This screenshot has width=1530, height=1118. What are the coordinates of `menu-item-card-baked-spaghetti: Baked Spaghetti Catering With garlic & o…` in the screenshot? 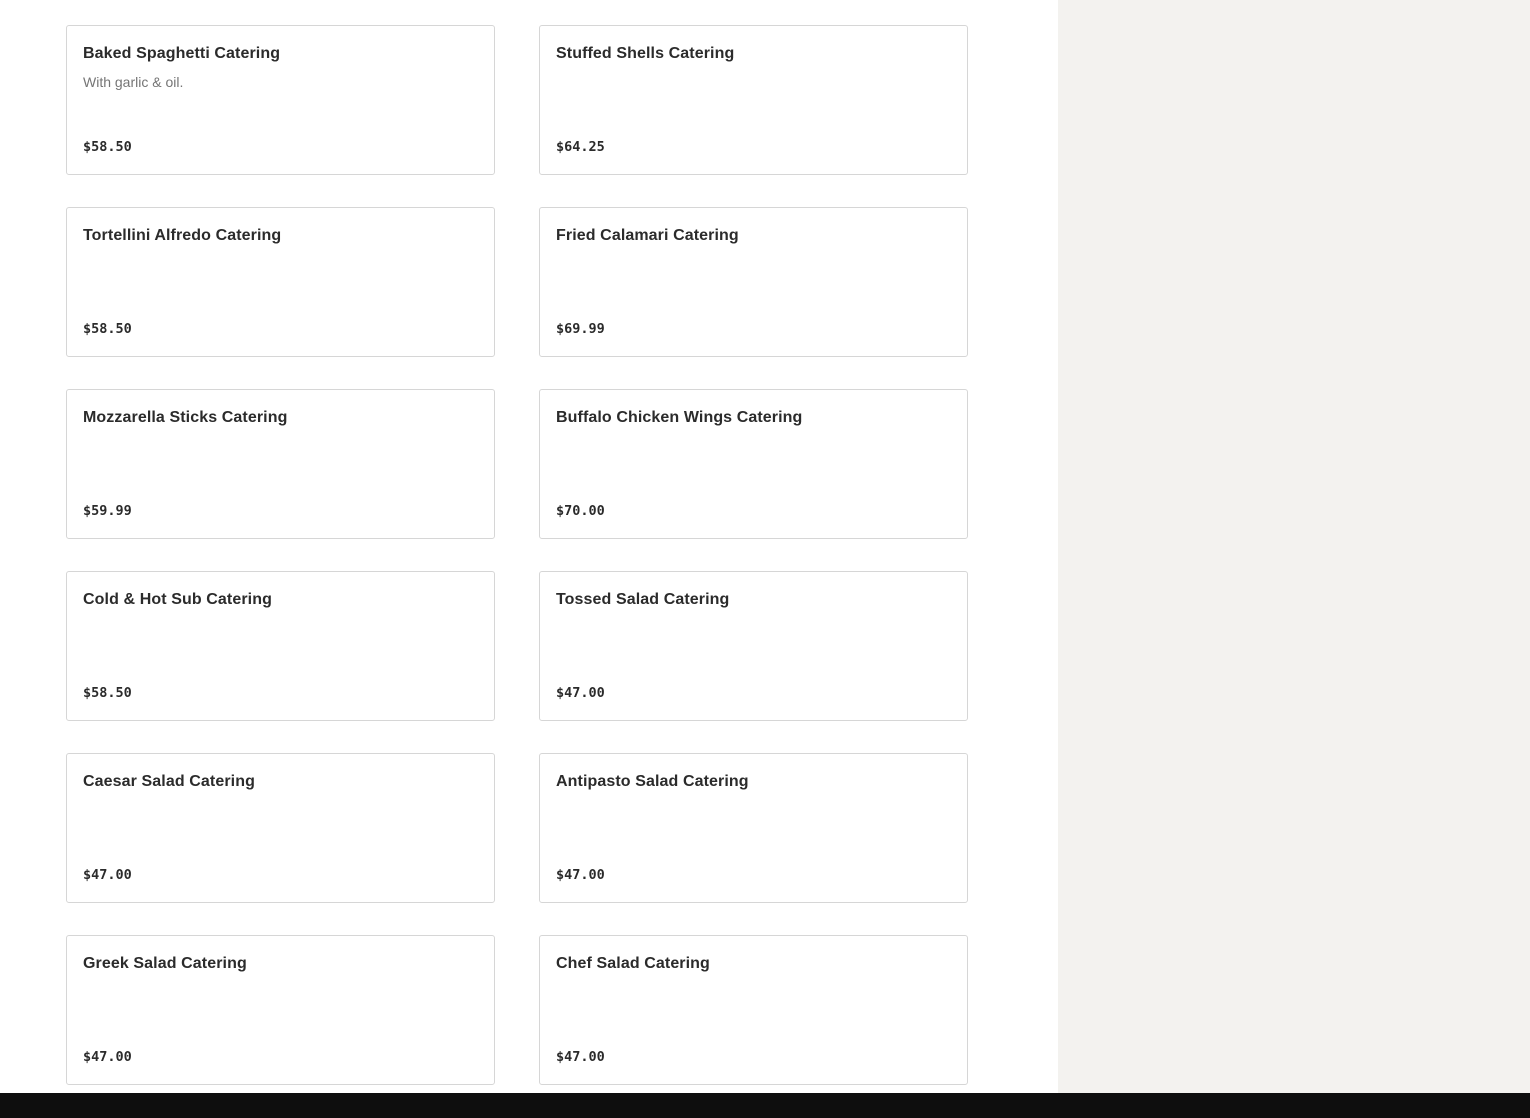 It's located at (280, 100).